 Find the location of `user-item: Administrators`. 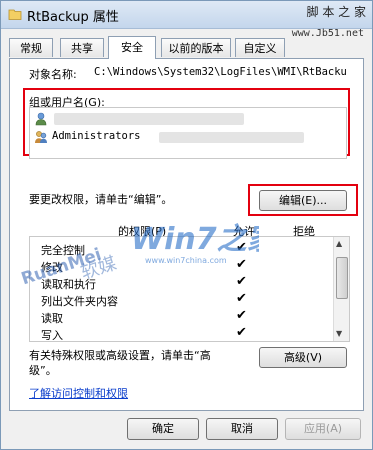

user-item: Administrators is located at coordinates (184, 137).